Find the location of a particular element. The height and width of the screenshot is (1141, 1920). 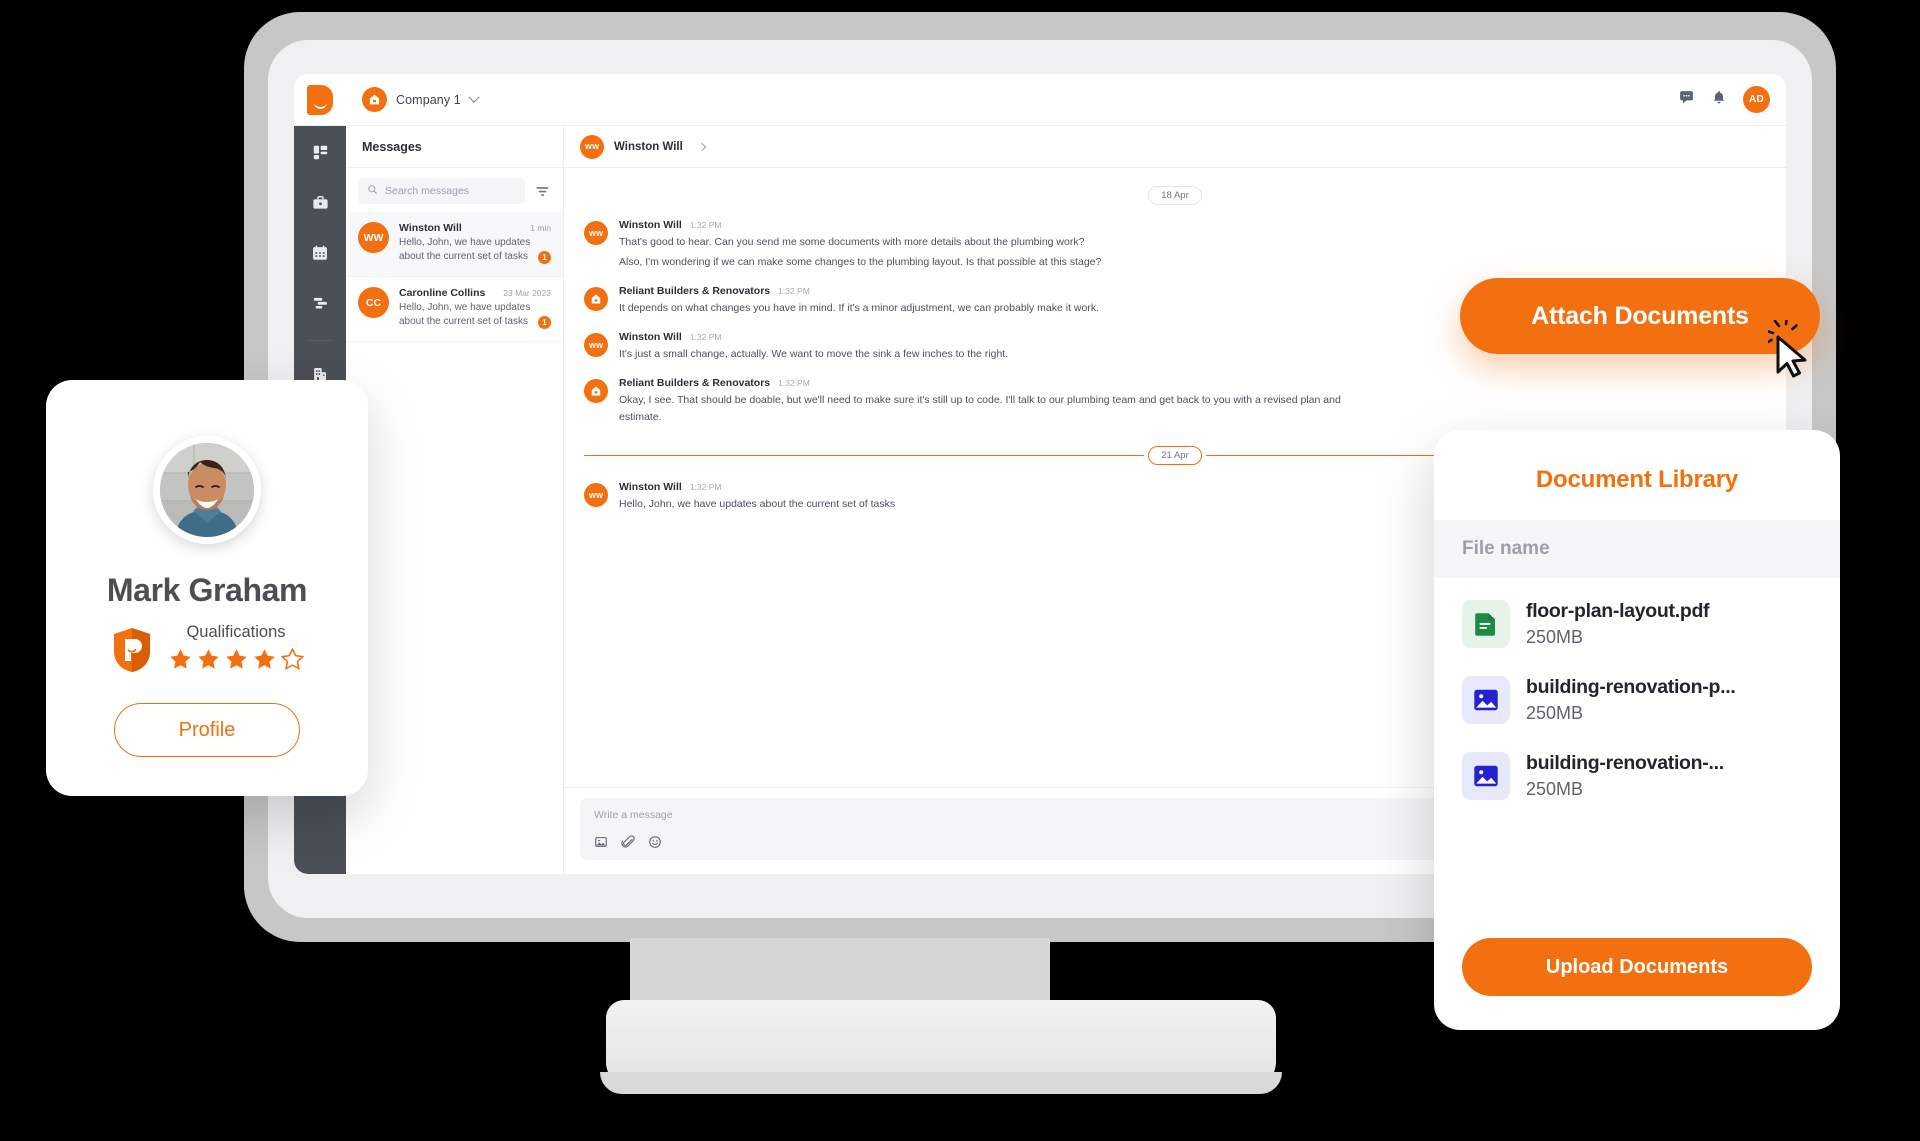

sidebar-item-calendar is located at coordinates (320, 255).